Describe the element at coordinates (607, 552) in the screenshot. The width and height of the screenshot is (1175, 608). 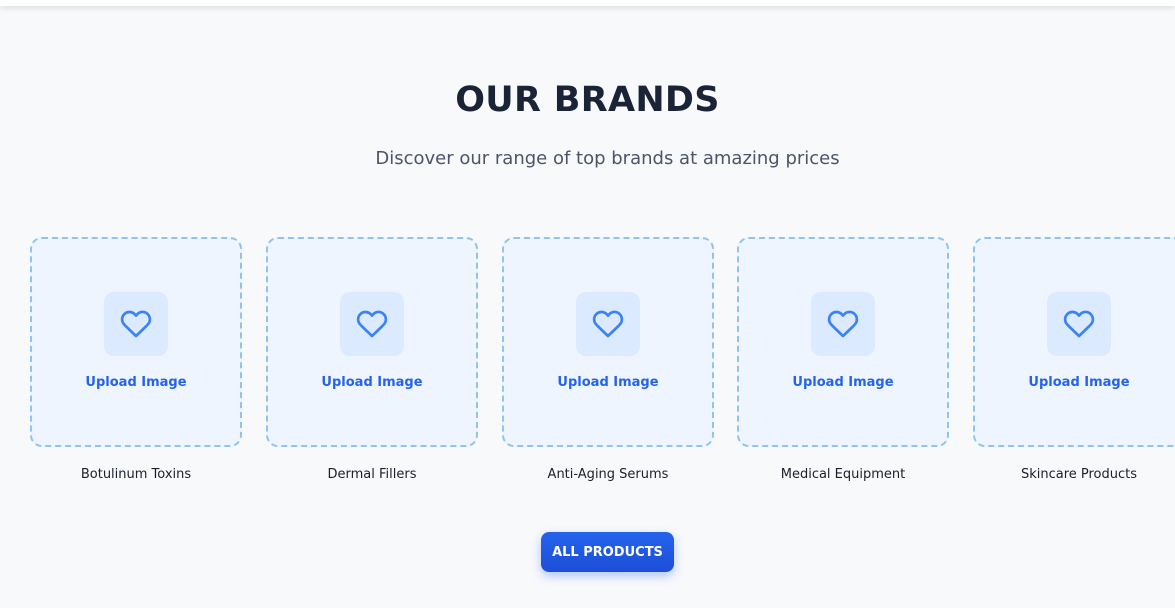
I see `all-products-button: ALL PRODUCTS` at that location.